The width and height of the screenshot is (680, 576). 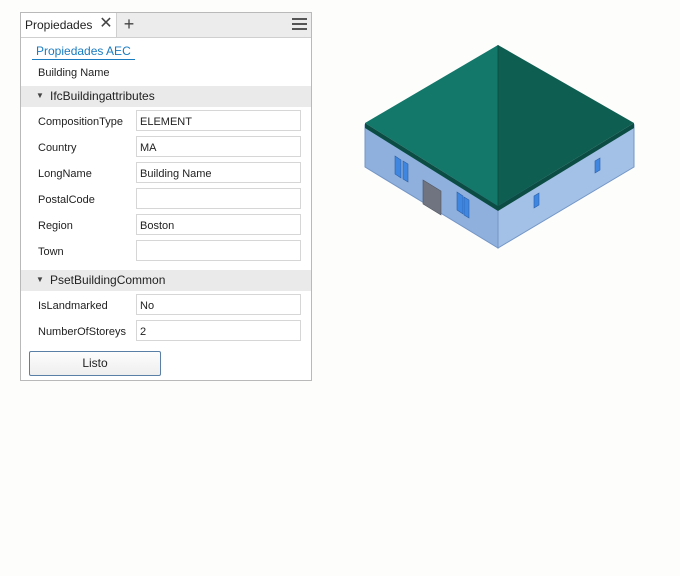 What do you see at coordinates (51, 252) in the screenshot?
I see `property-label: Town` at bounding box center [51, 252].